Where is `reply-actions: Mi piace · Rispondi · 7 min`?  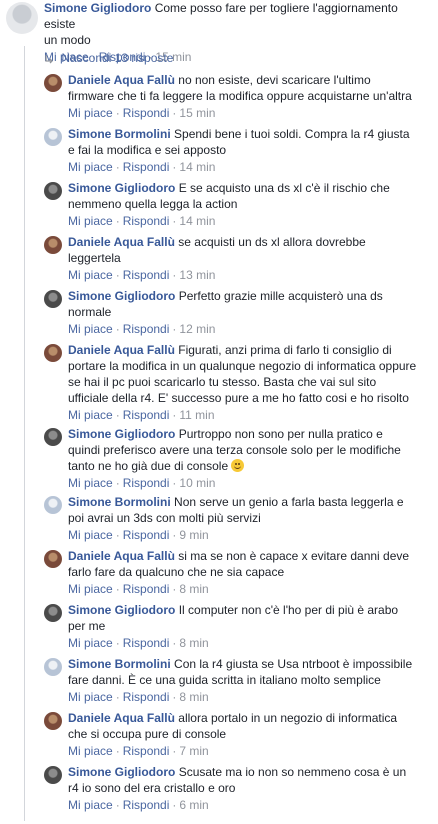 reply-actions: Mi piace · Rispondi · 7 min is located at coordinates (138, 751).